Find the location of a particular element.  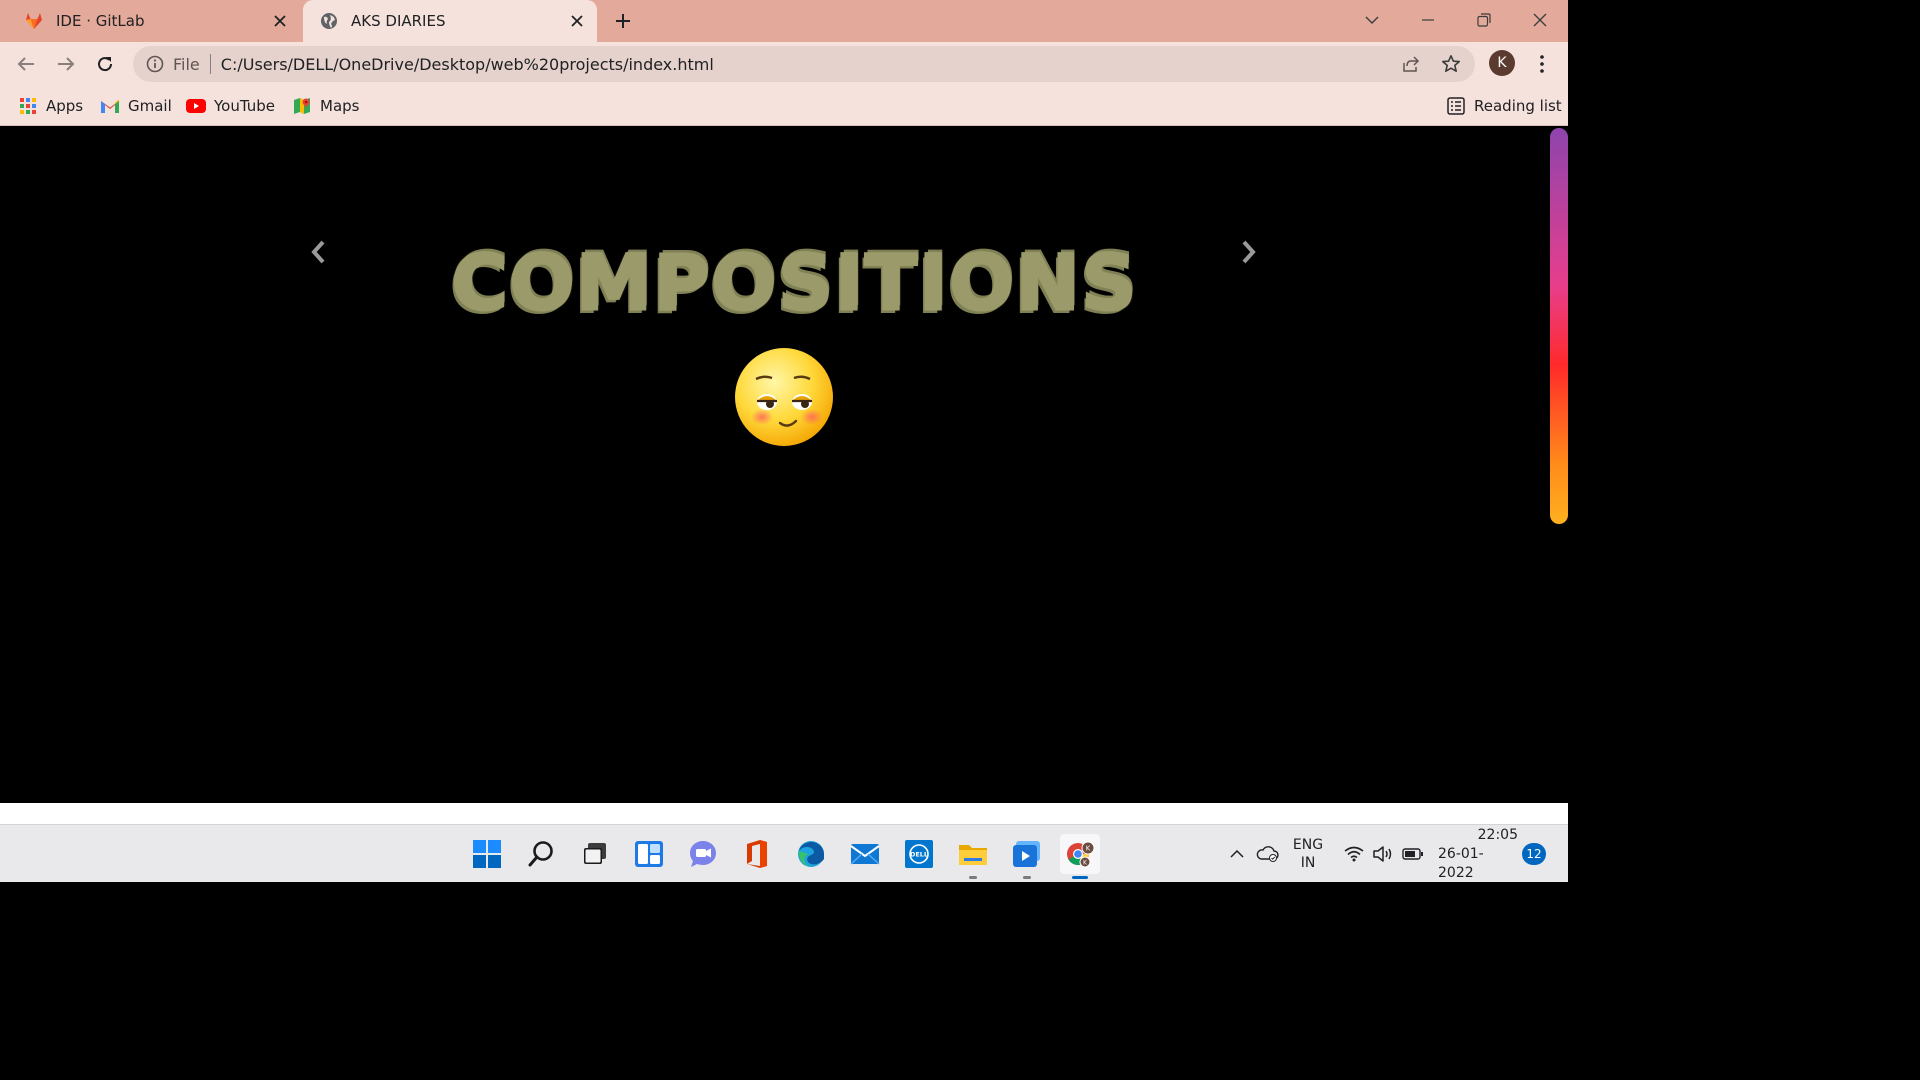

restore-icon is located at coordinates (1484, 20).